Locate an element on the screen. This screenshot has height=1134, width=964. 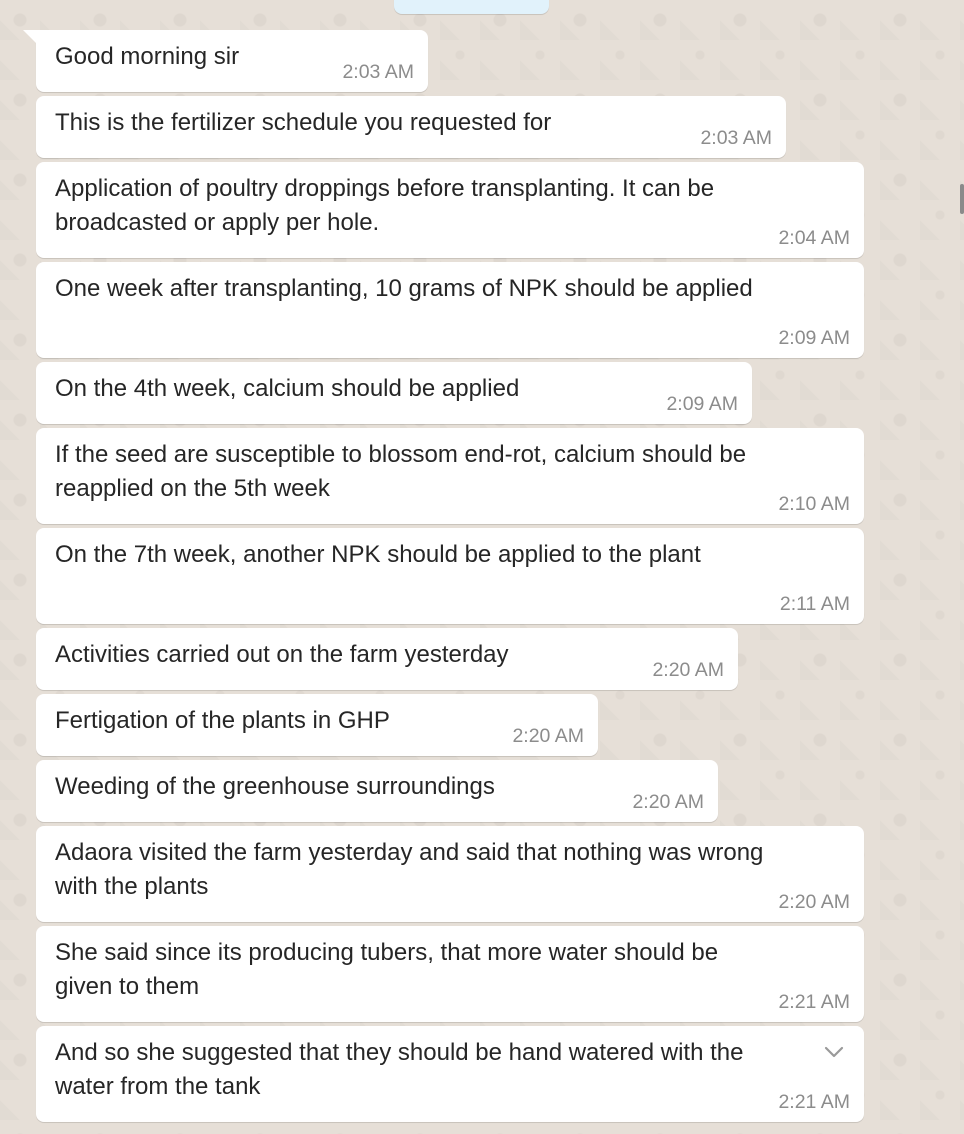
message-text-line2: broadcasted or apply per hole. is located at coordinates (217, 222).